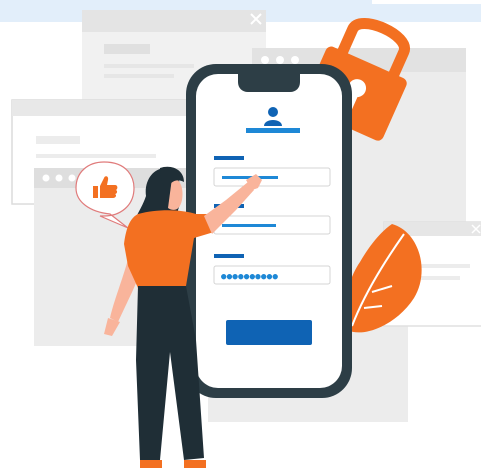 This screenshot has height=475, width=481. I want to click on form-title-bar, so click(273, 130).